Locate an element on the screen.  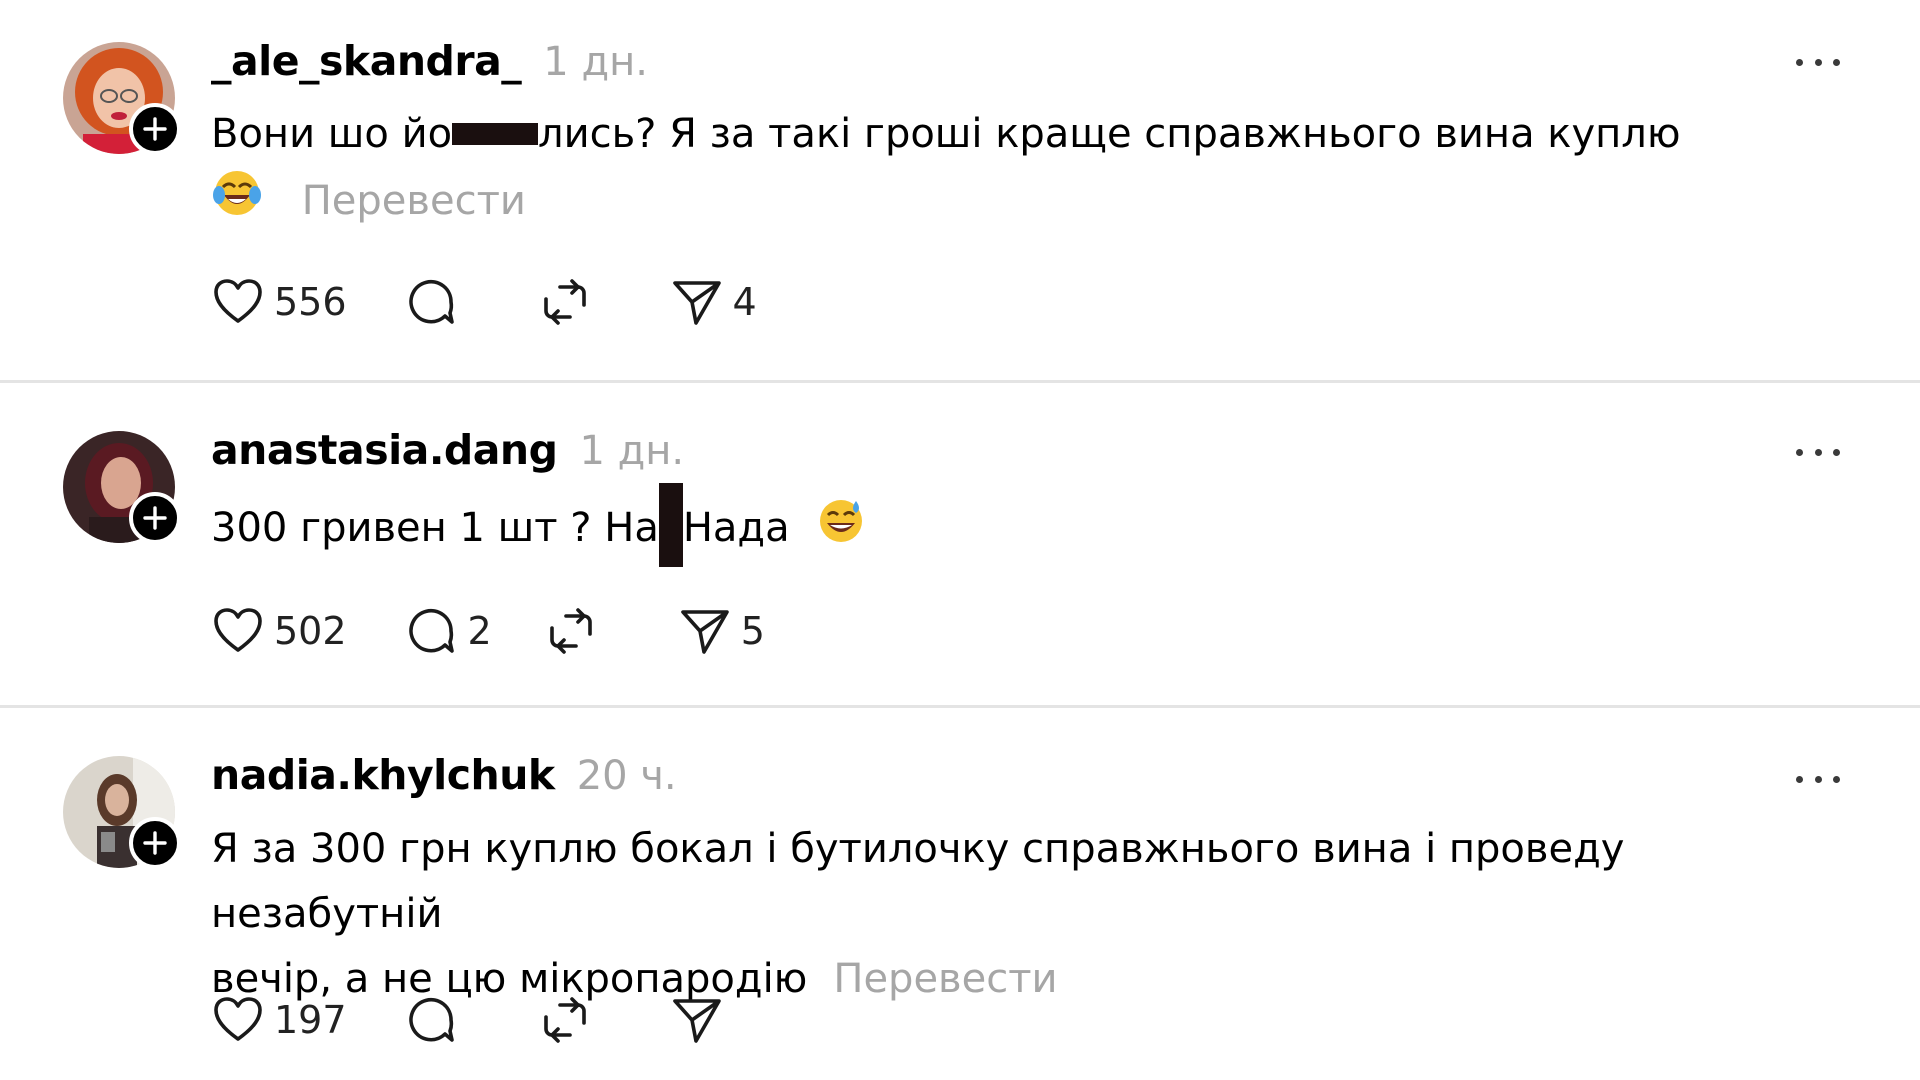
reply-count: 2 is located at coordinates (479, 631).